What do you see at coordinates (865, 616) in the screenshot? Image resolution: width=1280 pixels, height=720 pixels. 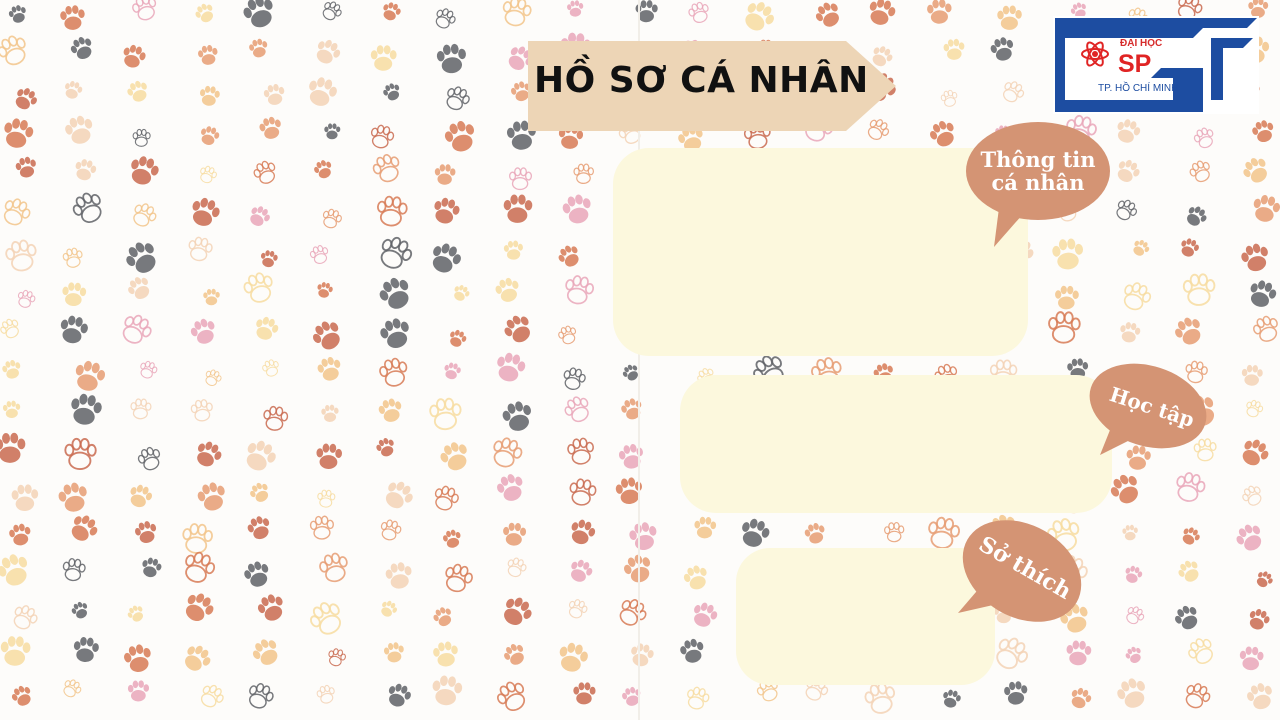 I see `hobby-card` at bounding box center [865, 616].